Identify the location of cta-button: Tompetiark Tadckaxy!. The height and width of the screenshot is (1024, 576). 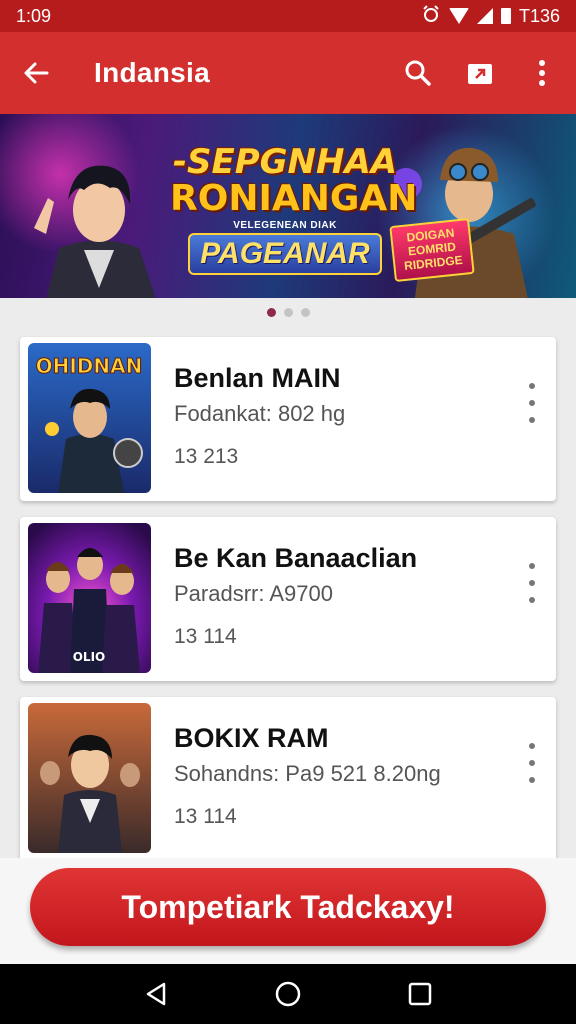
(288, 907).